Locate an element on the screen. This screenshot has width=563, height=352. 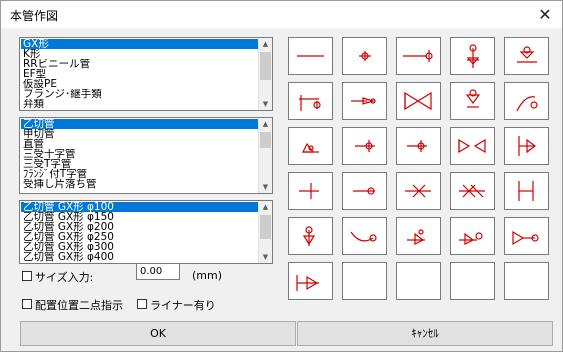
liner-checkbox is located at coordinates (142, 304).